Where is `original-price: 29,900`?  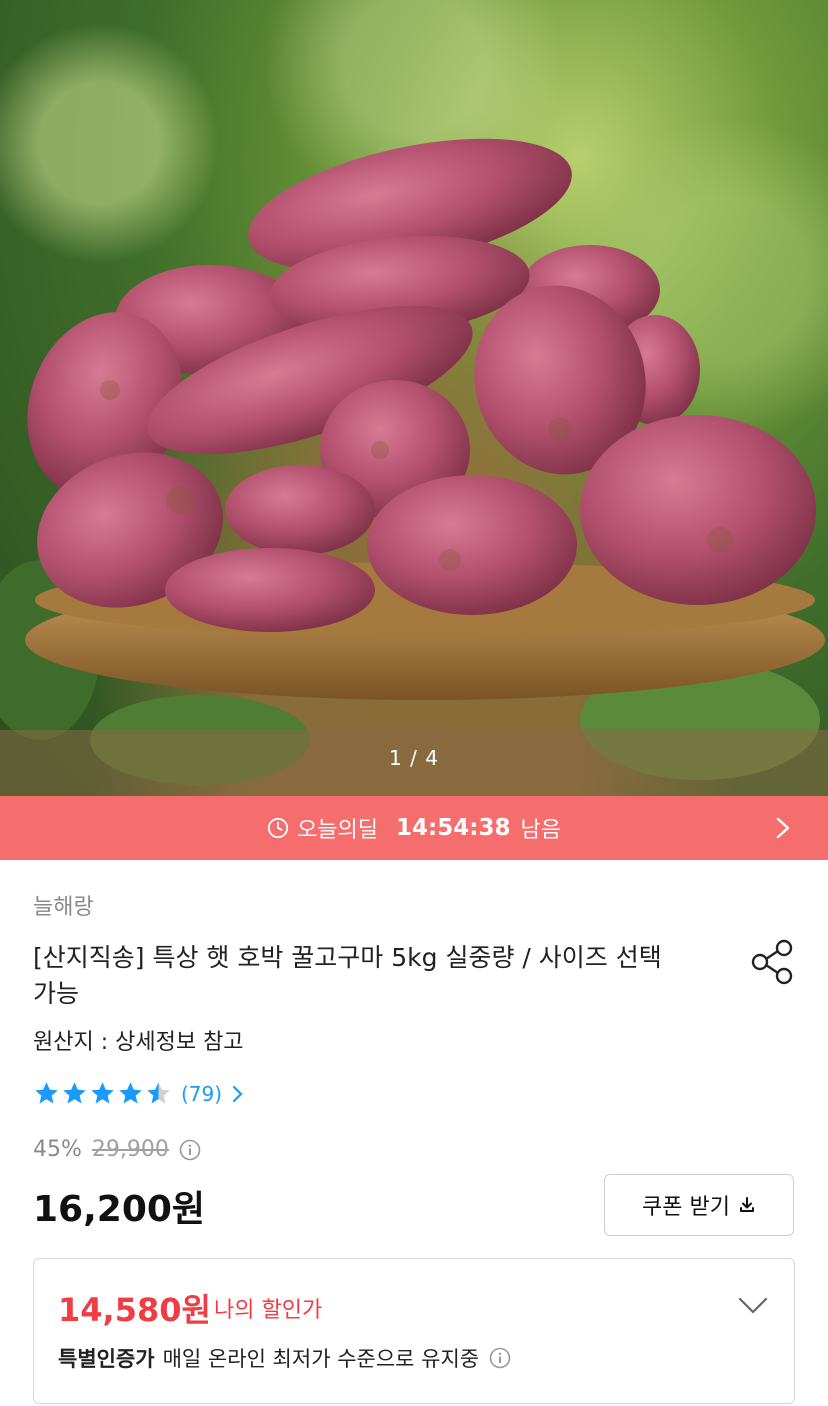
original-price: 29,900 is located at coordinates (130, 1149).